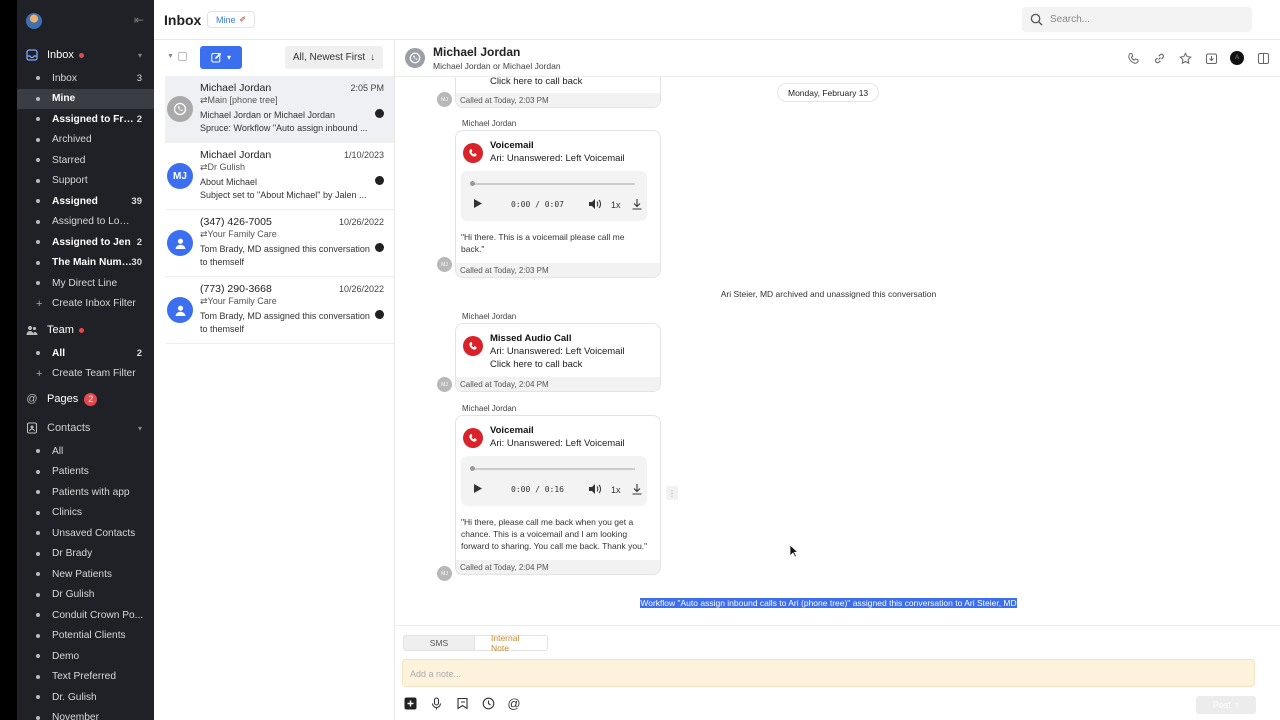 Image resolution: width=1280 pixels, height=720 pixels. What do you see at coordinates (85, 119) in the screenshot?
I see `sidebar-item-assigned-to-front: Assigned to Fro... 2` at bounding box center [85, 119].